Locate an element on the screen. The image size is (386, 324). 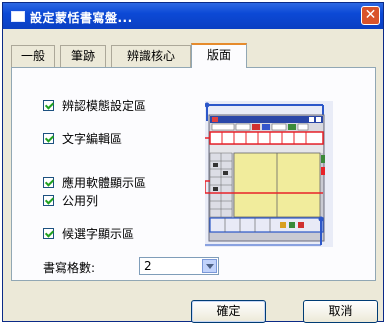
checkbox-text-edit-area is located at coordinates (48, 138).